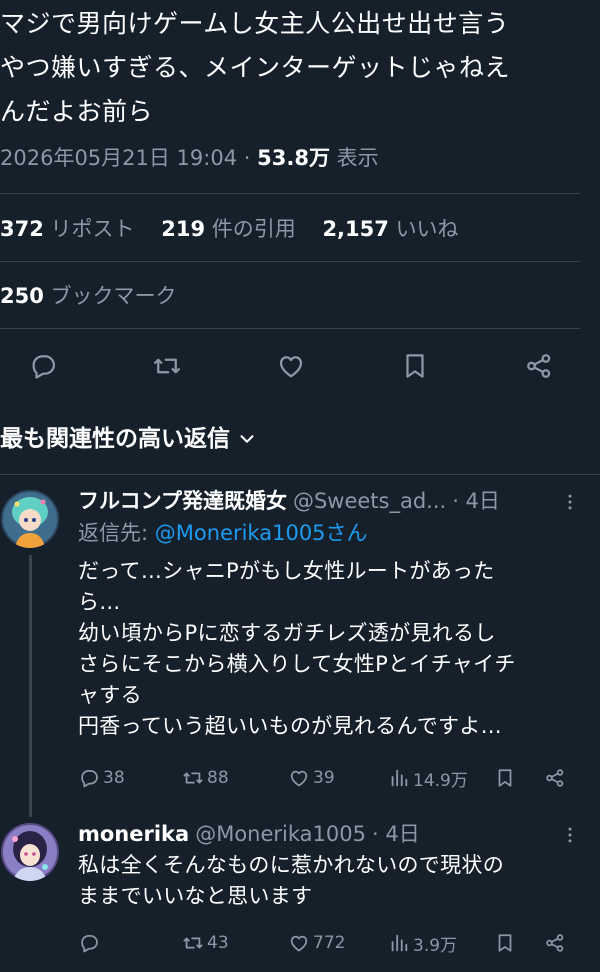 The height and width of the screenshot is (972, 600). What do you see at coordinates (182, 501) in the screenshot?
I see `reply-author-name: フルコンプ発達既婚女` at bounding box center [182, 501].